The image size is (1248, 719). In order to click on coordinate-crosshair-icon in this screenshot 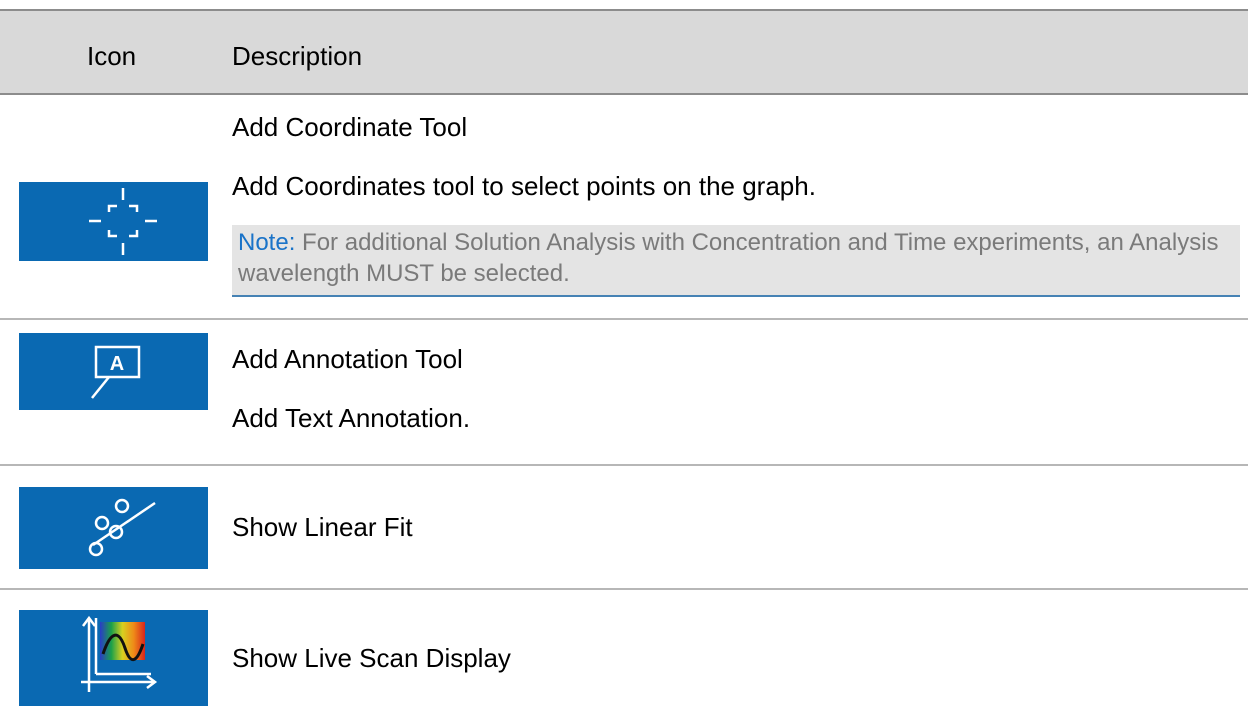, I will do `click(113, 221)`.